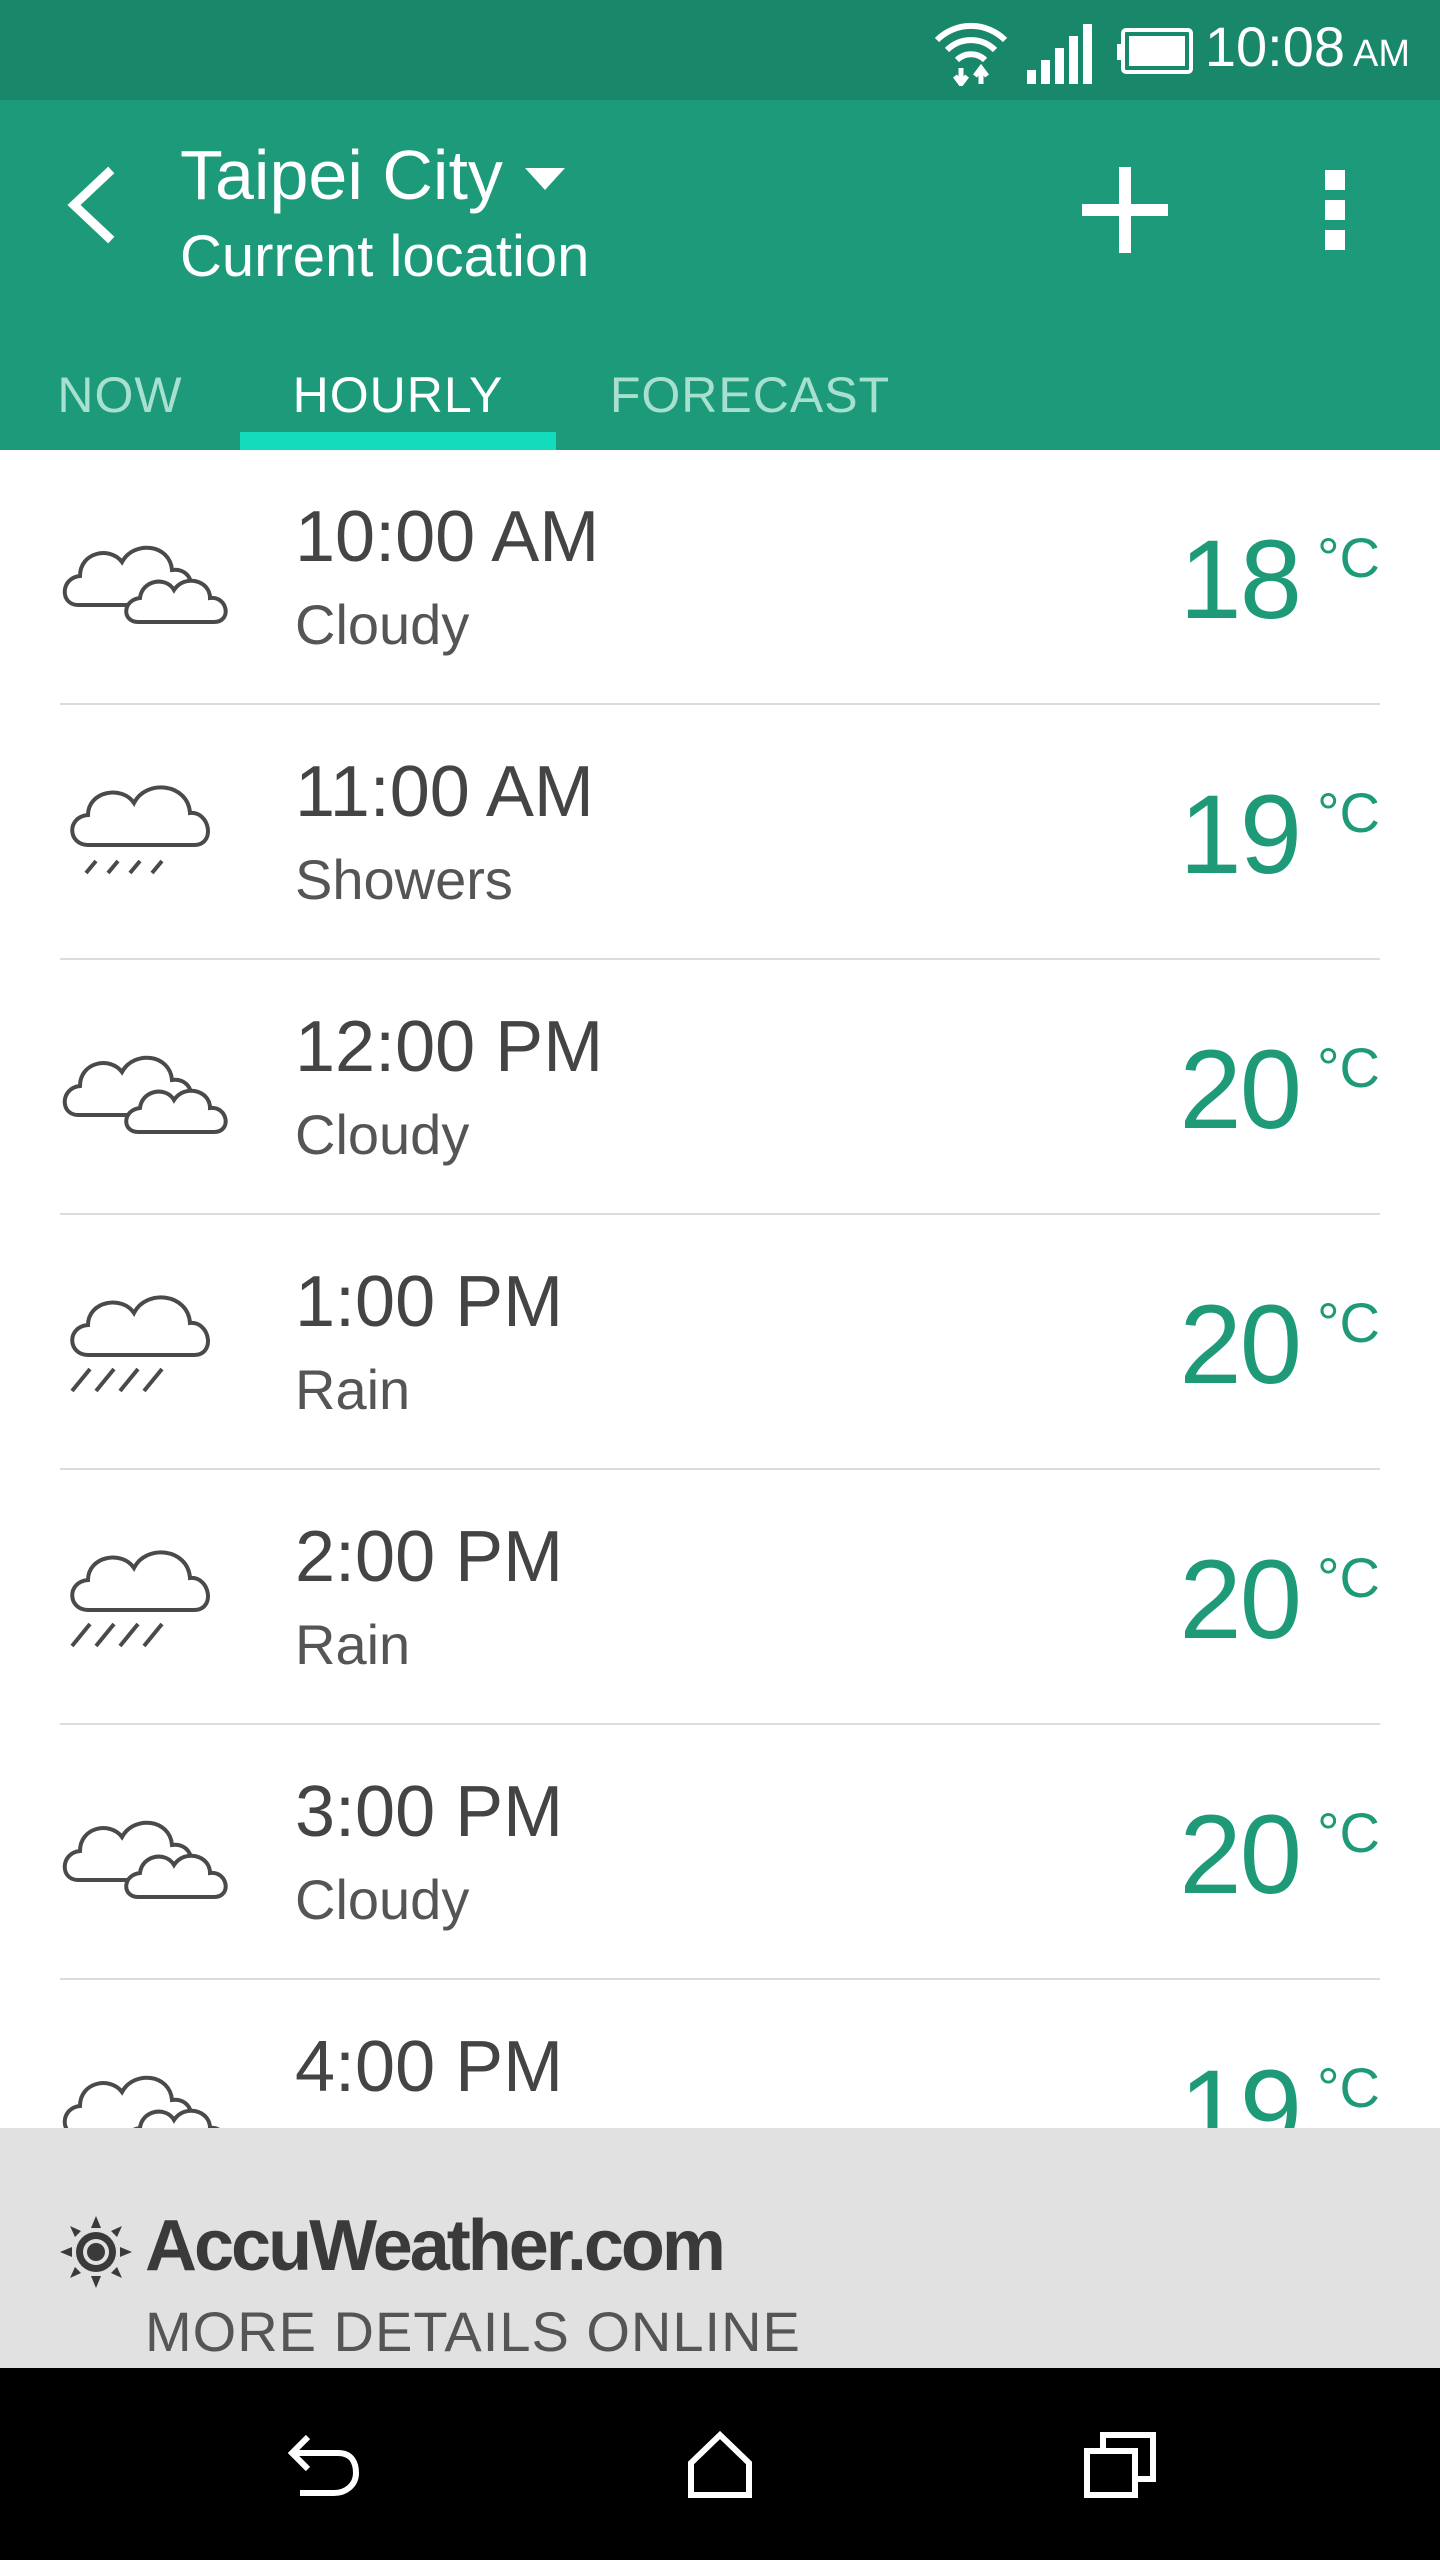 The width and height of the screenshot is (1440, 2560). I want to click on showers-icon, so click(140, 830).